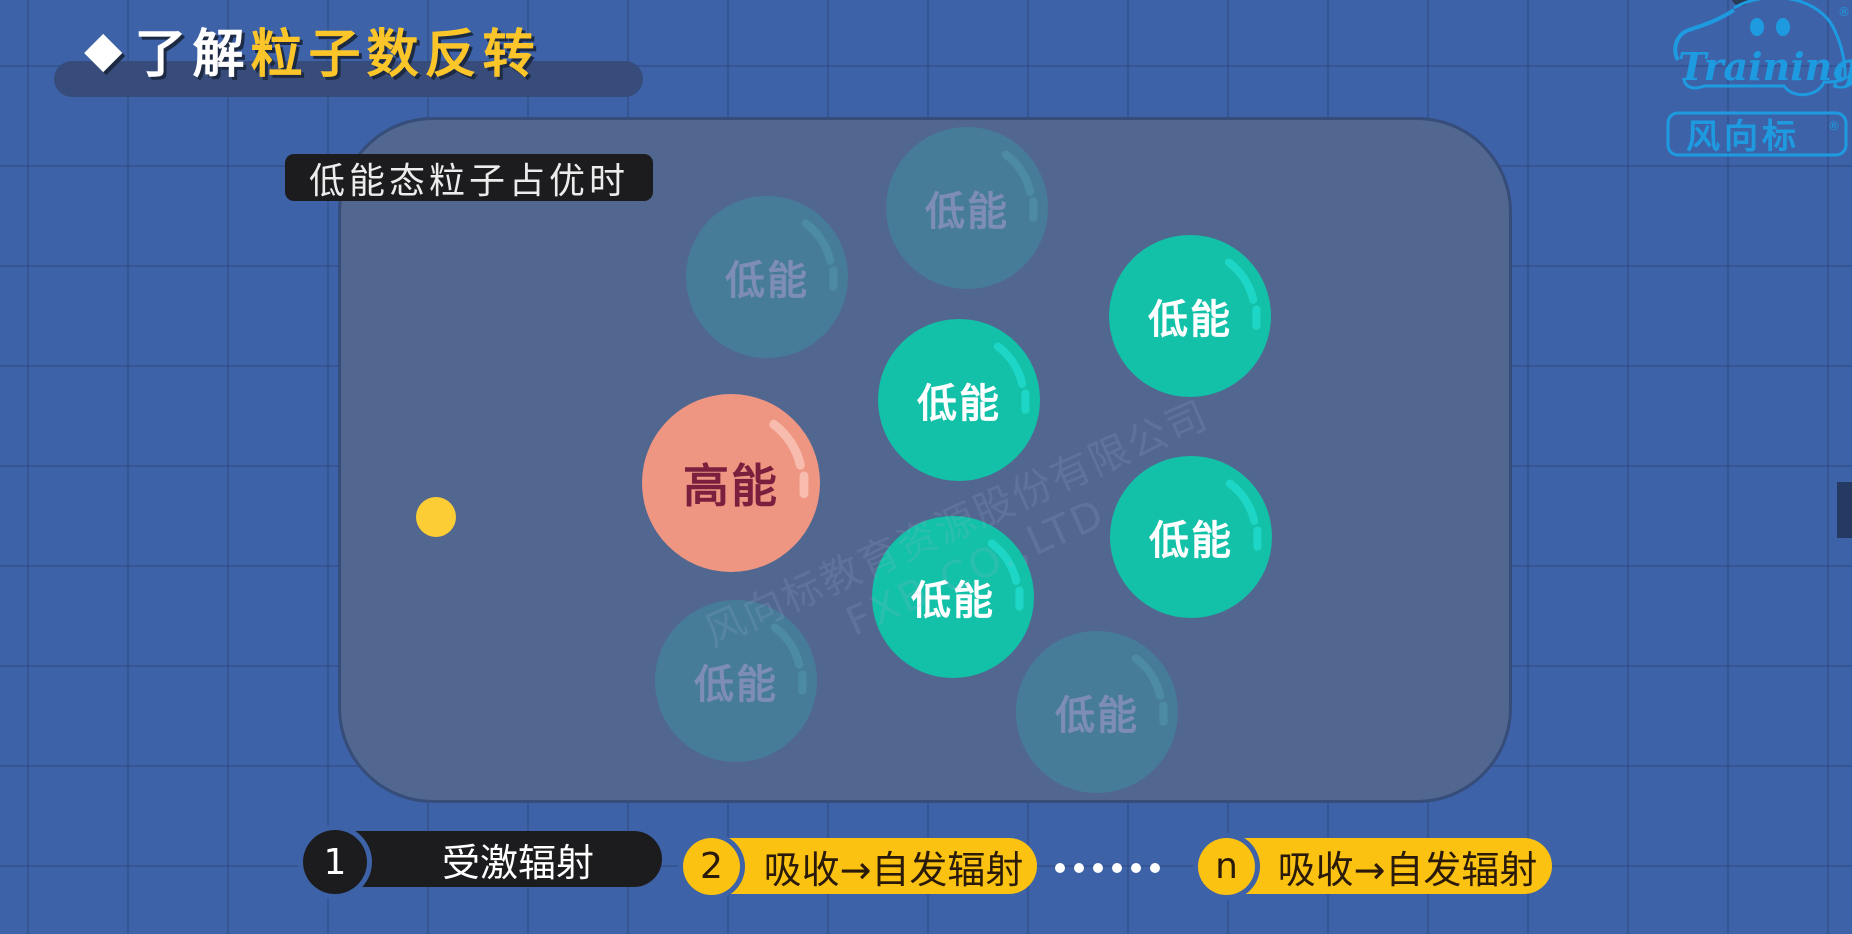  I want to click on ellipsis-dots-icon, so click(1107, 868).